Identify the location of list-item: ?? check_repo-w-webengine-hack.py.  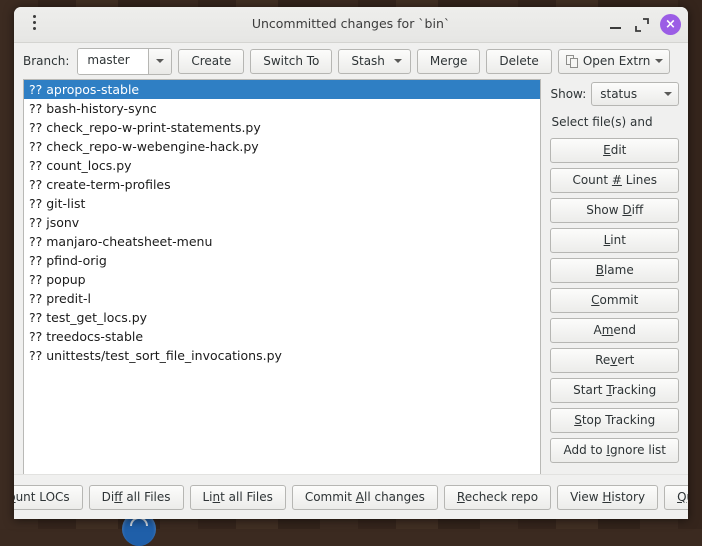
(282, 146).